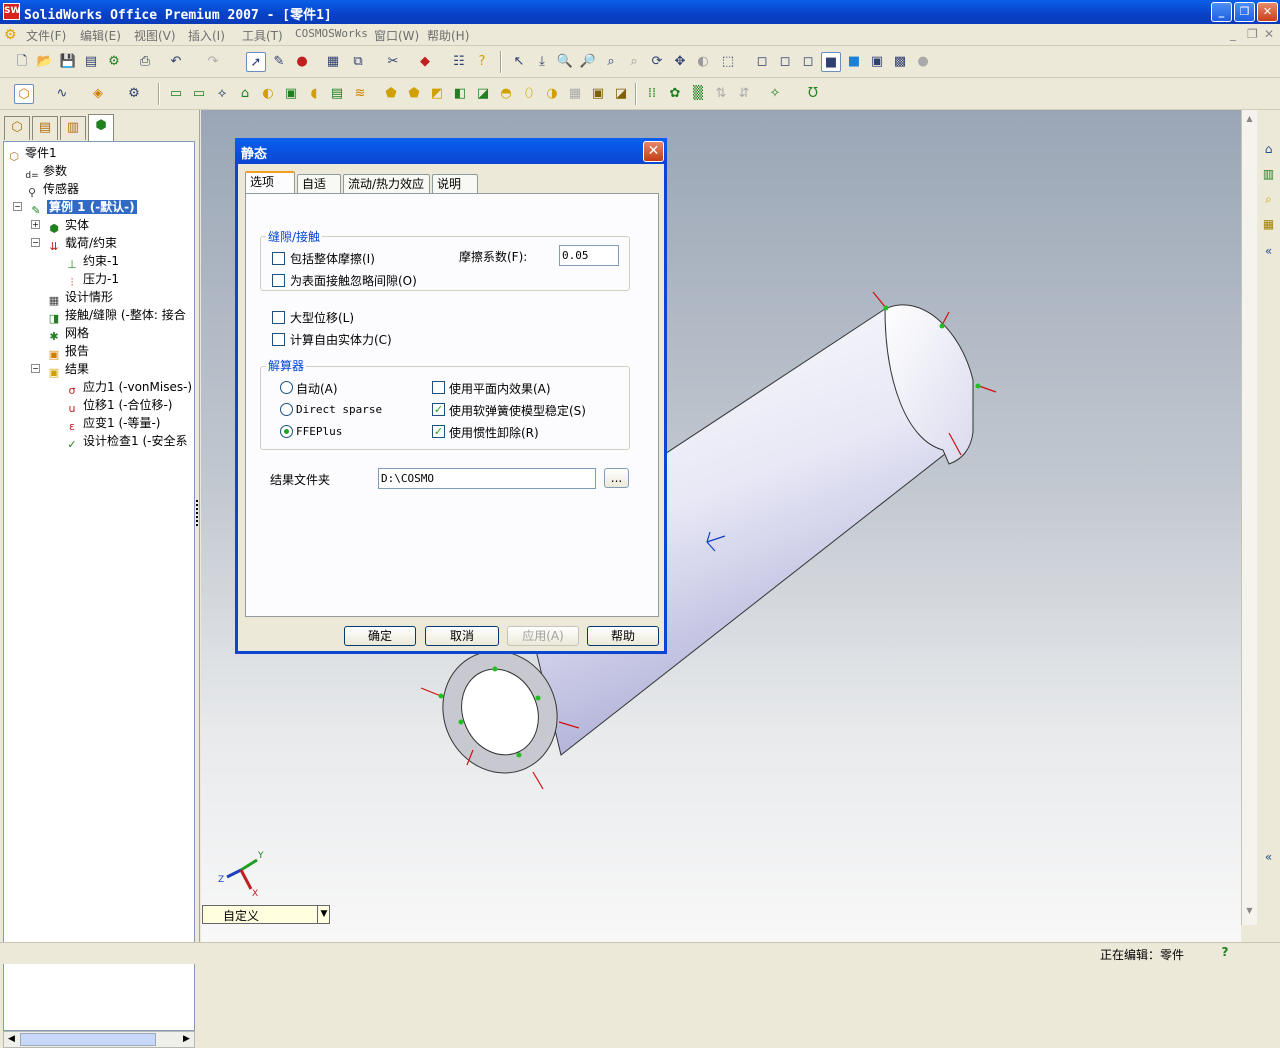 Image resolution: width=1280 pixels, height=1048 pixels. What do you see at coordinates (81, 243) in the screenshot?
I see `tree-loads: ⇊ 载荷/约束` at bounding box center [81, 243].